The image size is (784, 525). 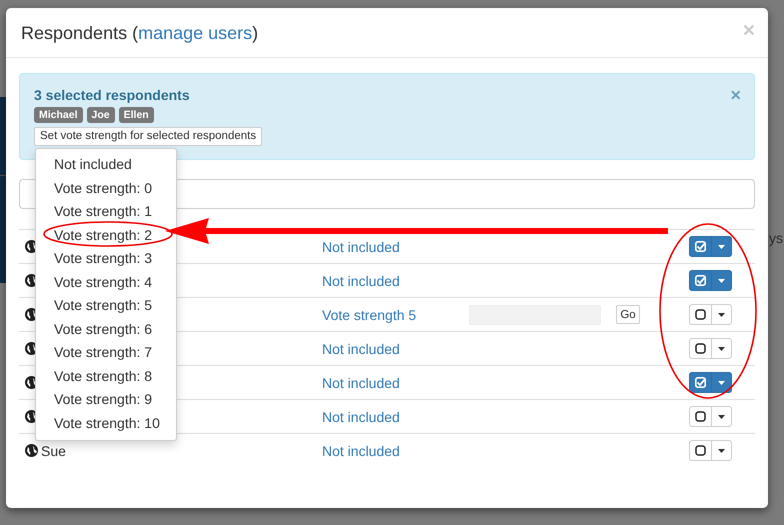 I want to click on menu-item: Vote strength: 2, so click(x=106, y=235).